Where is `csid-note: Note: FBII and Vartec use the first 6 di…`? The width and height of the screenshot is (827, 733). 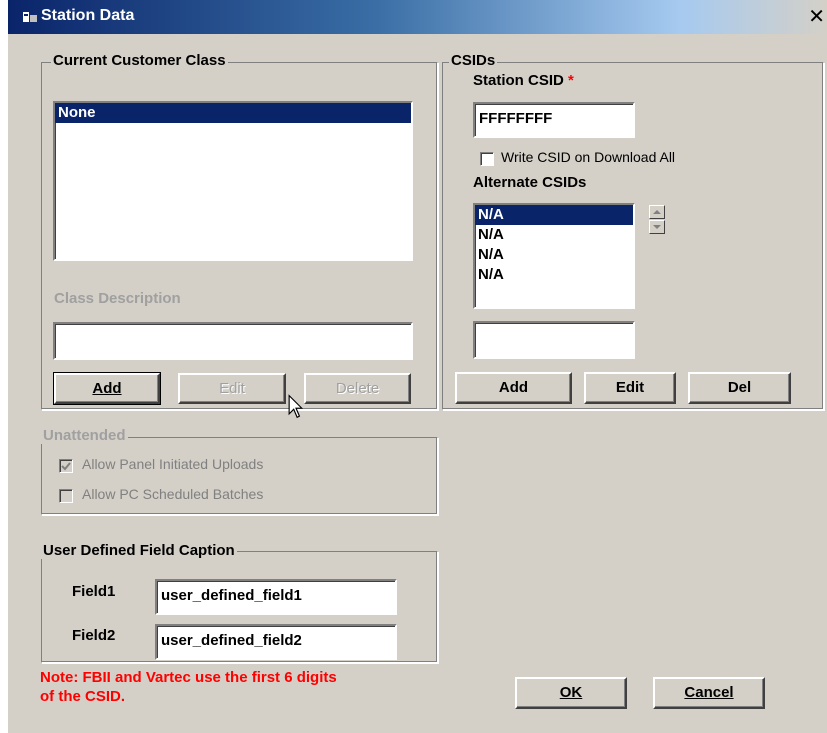 csid-note: Note: FBII and Vartec use the first 6 di… is located at coordinates (188, 687).